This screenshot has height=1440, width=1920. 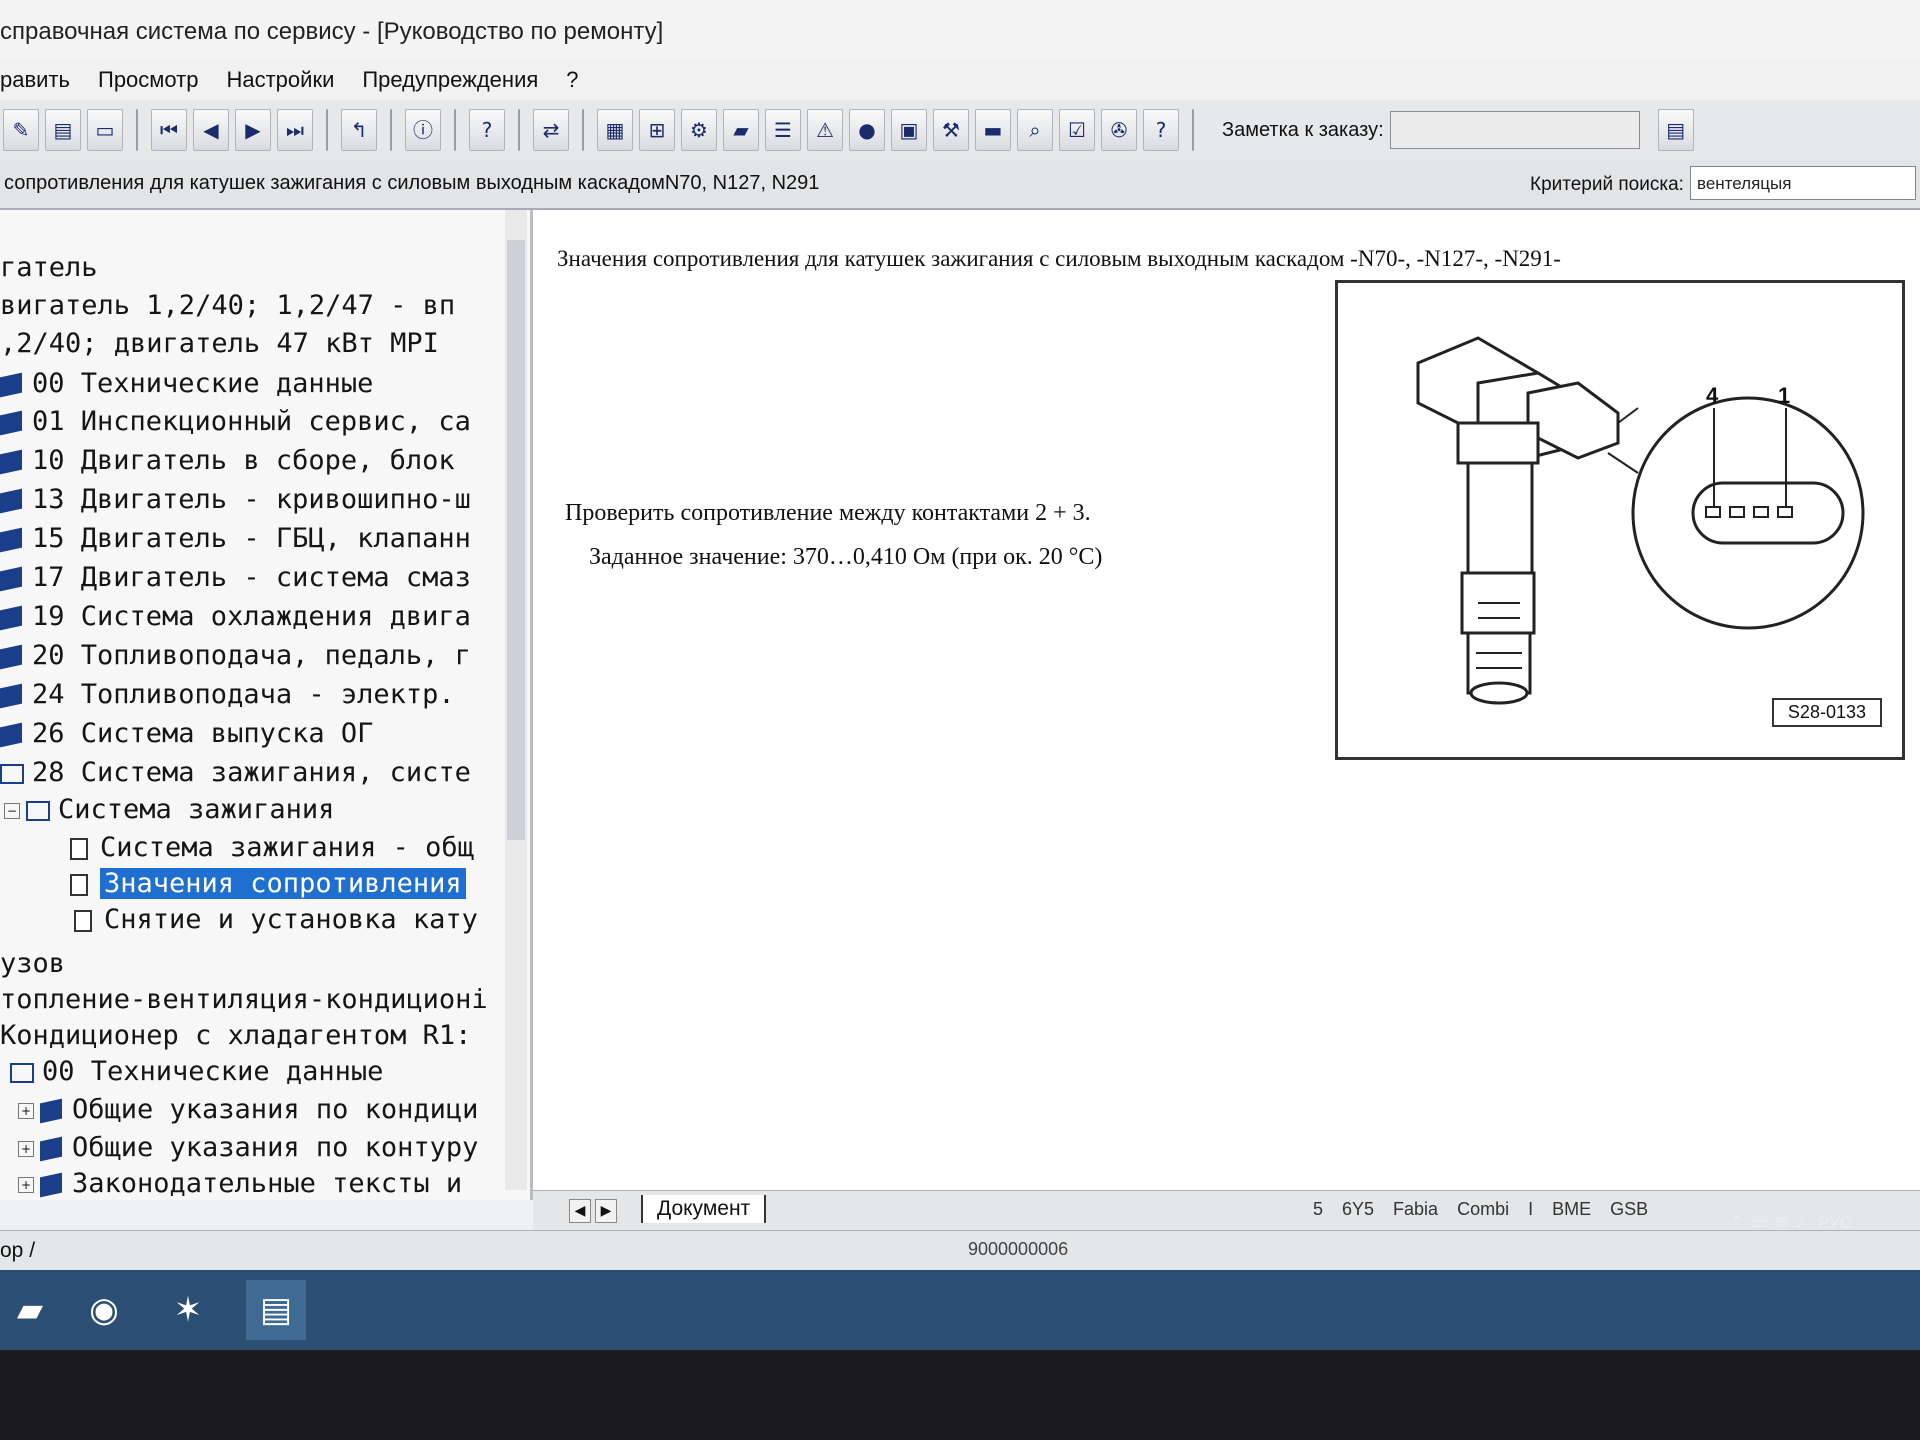 What do you see at coordinates (188, 1310) in the screenshot?
I see `app-icon: ✶` at bounding box center [188, 1310].